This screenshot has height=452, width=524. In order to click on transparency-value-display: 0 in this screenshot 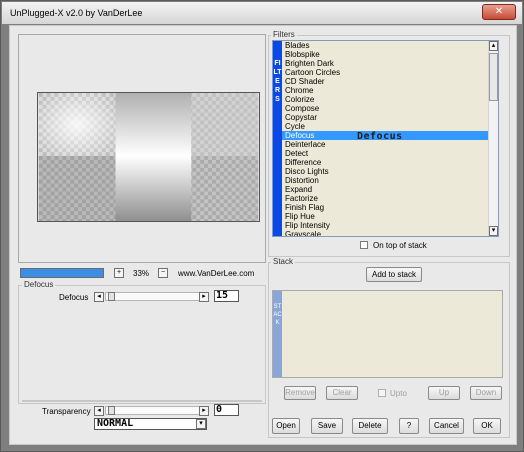, I will do `click(226, 410)`.